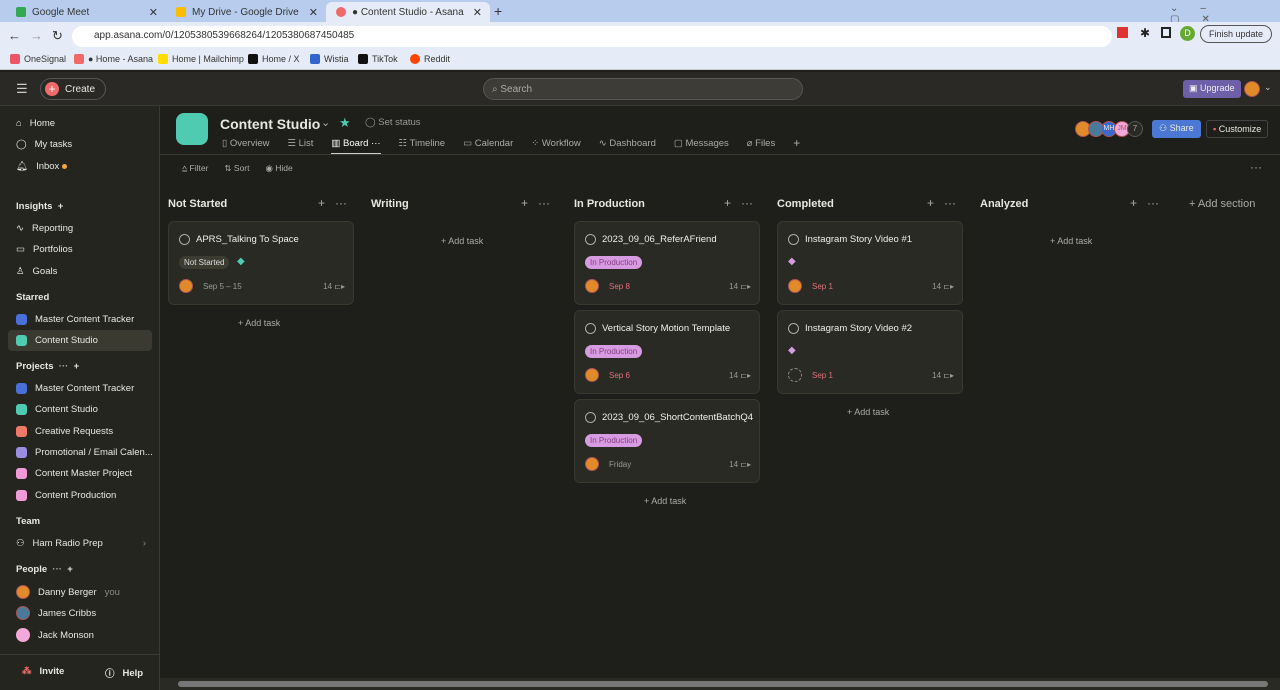  What do you see at coordinates (1187, 33) in the screenshot?
I see `profile-avatar: D` at bounding box center [1187, 33].